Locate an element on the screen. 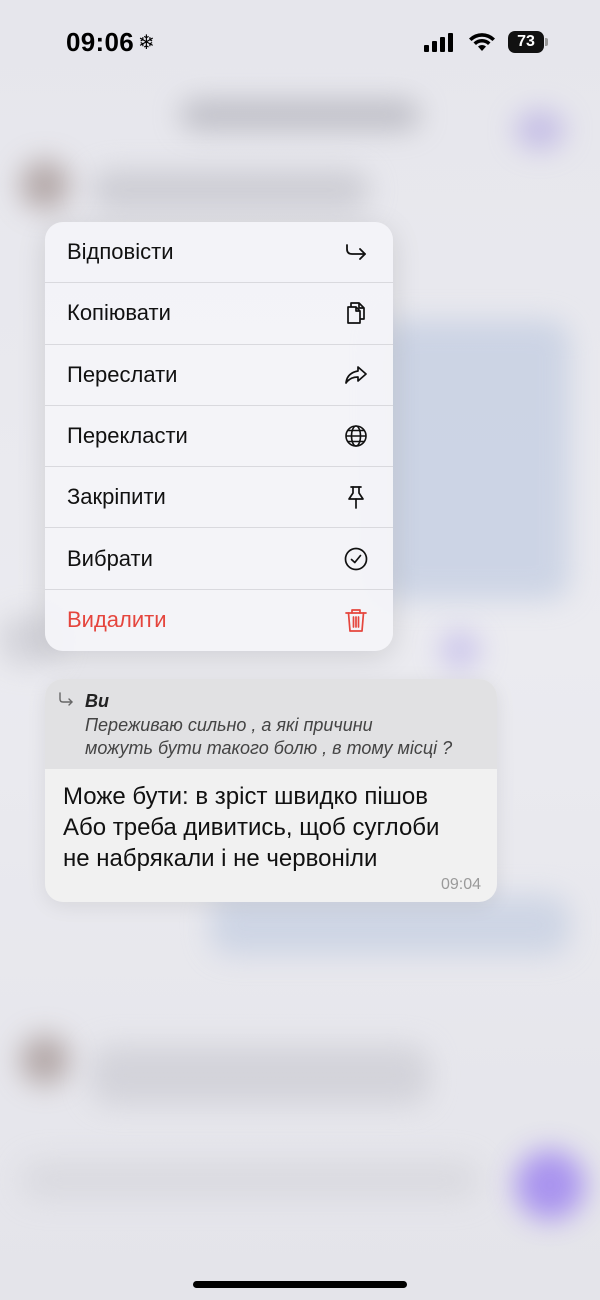 The image size is (600, 1300). battery-indicator: 73 is located at coordinates (528, 42).